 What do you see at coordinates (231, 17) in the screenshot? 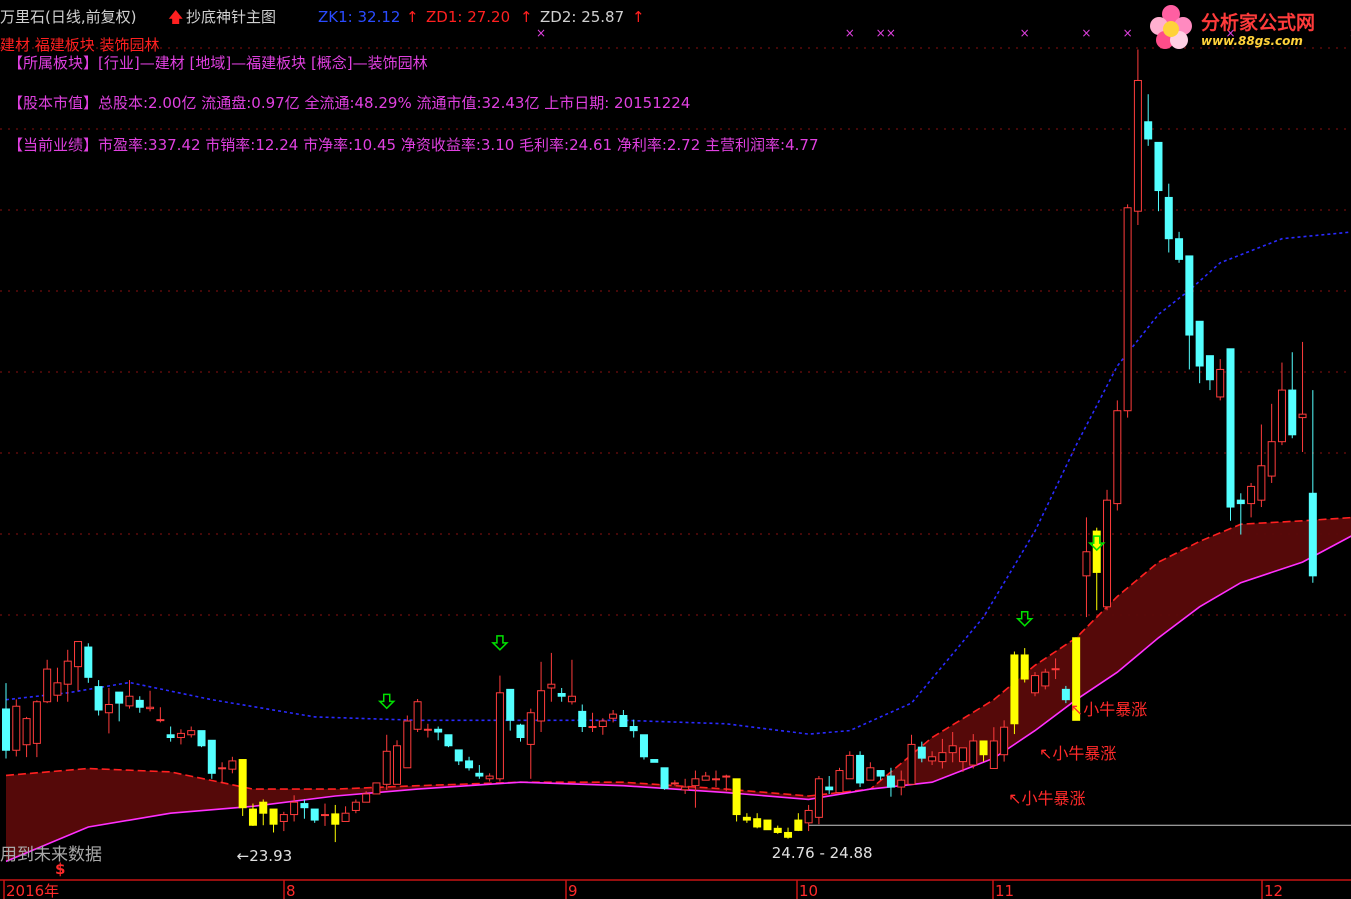
I see `indicator-title: 抄底神针主图` at bounding box center [231, 17].